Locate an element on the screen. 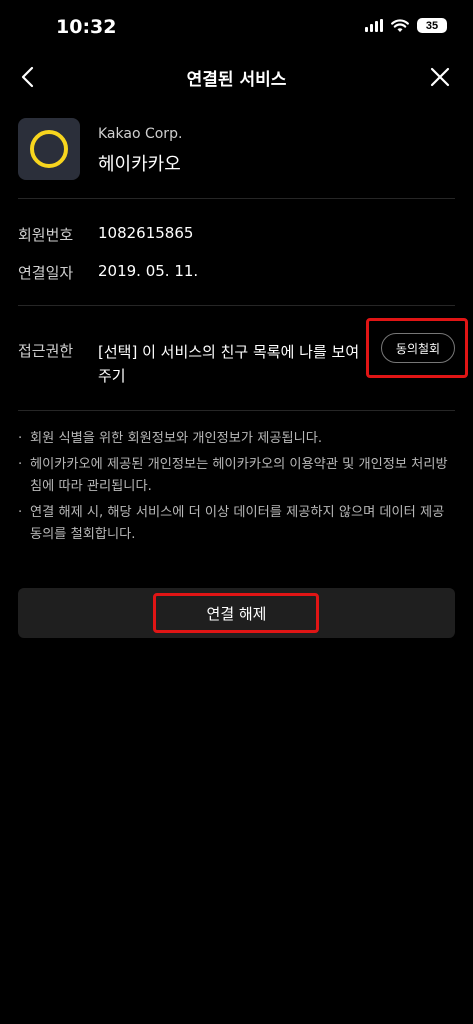 This screenshot has width=473, height=1024. app-company: Kakao Corp. is located at coordinates (140, 134).